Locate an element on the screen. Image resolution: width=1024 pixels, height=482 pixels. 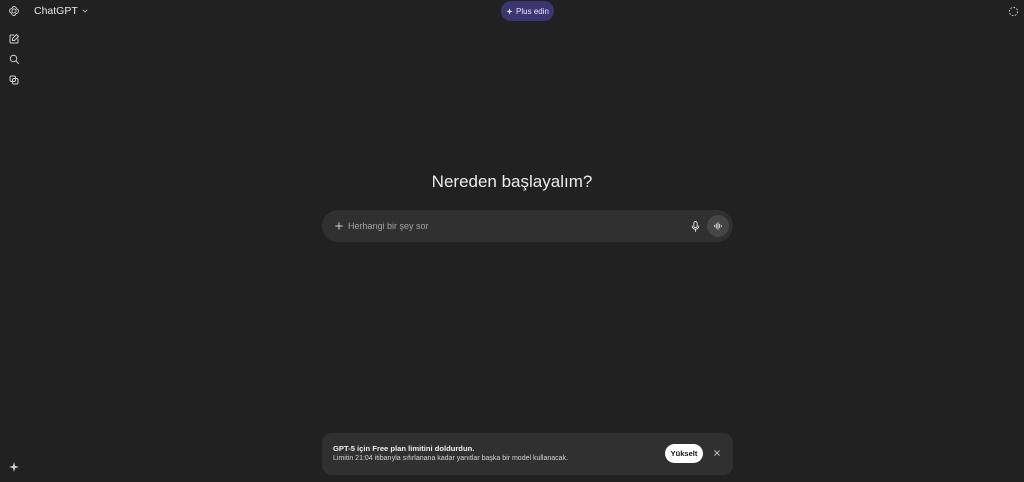
waveform-icon is located at coordinates (718, 226).